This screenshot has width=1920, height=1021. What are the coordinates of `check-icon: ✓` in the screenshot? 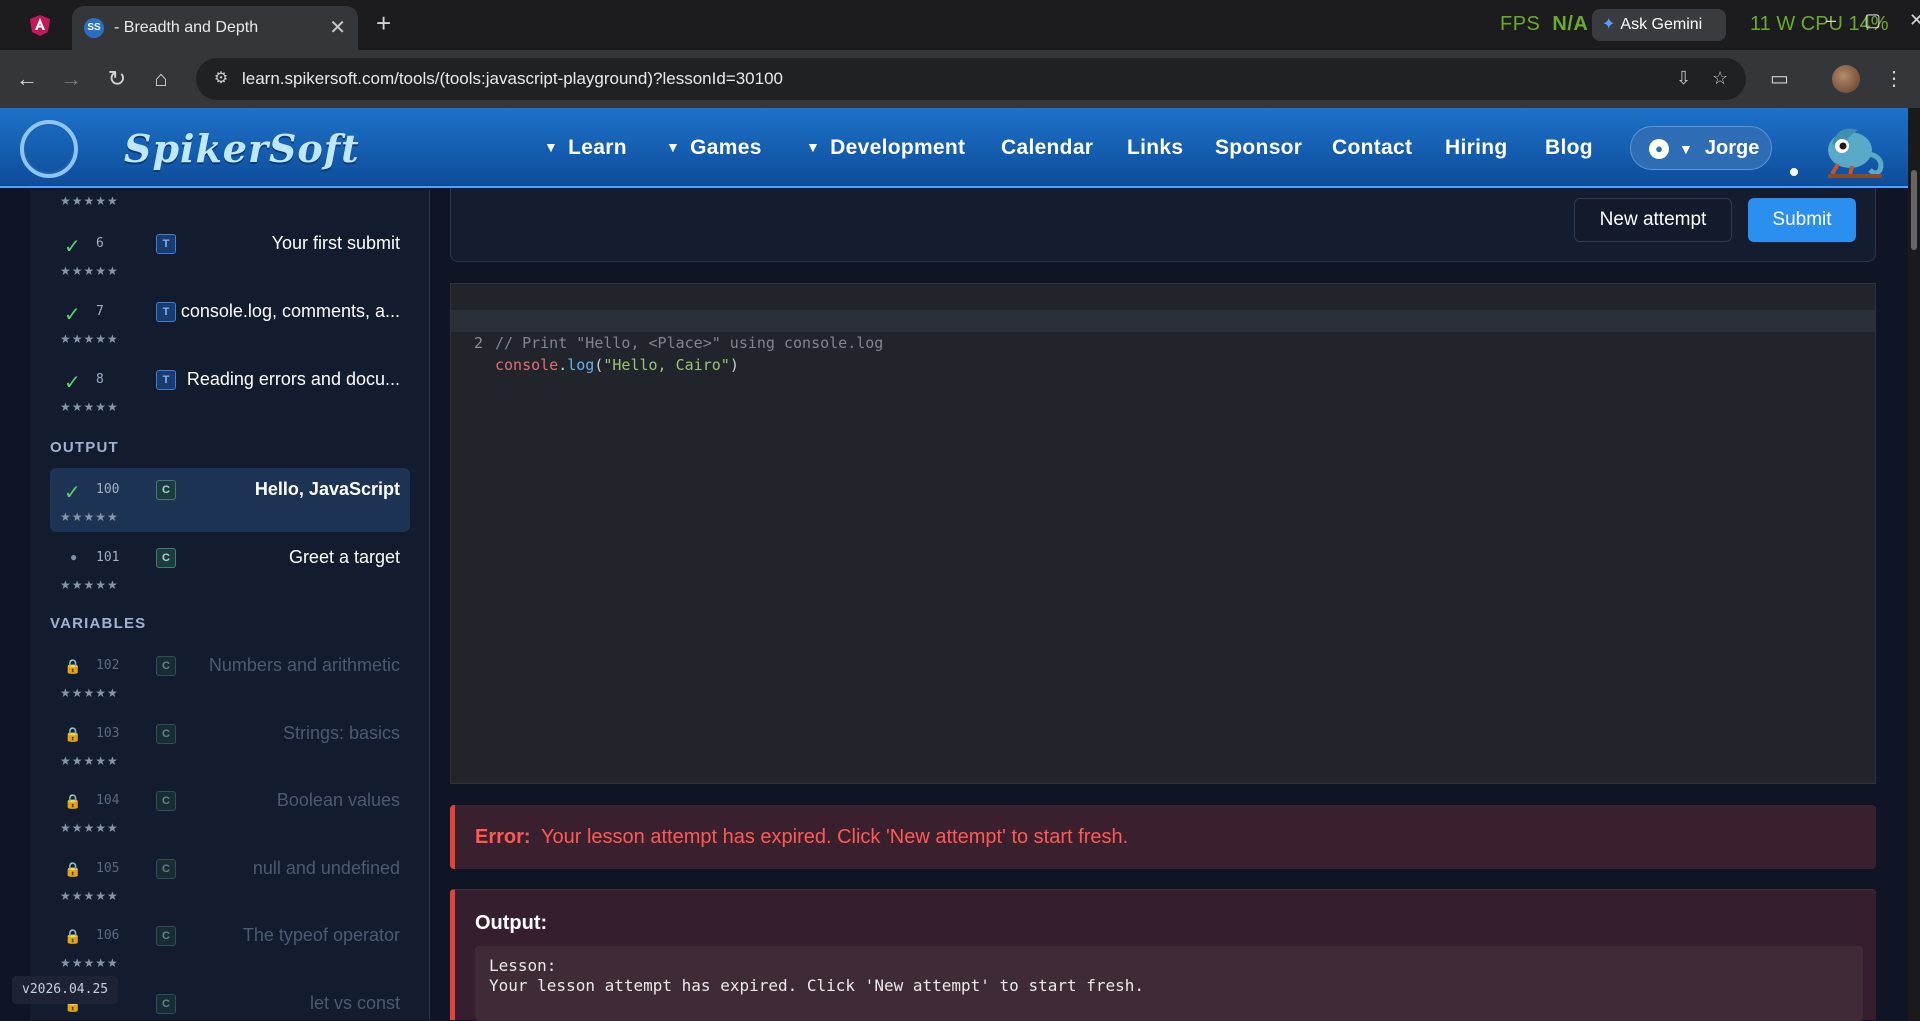 It's located at (72, 247).